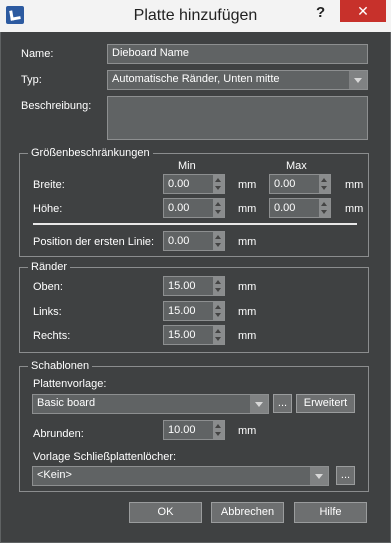 The height and width of the screenshot is (543, 391). I want to click on links-label: Links:, so click(47, 312).